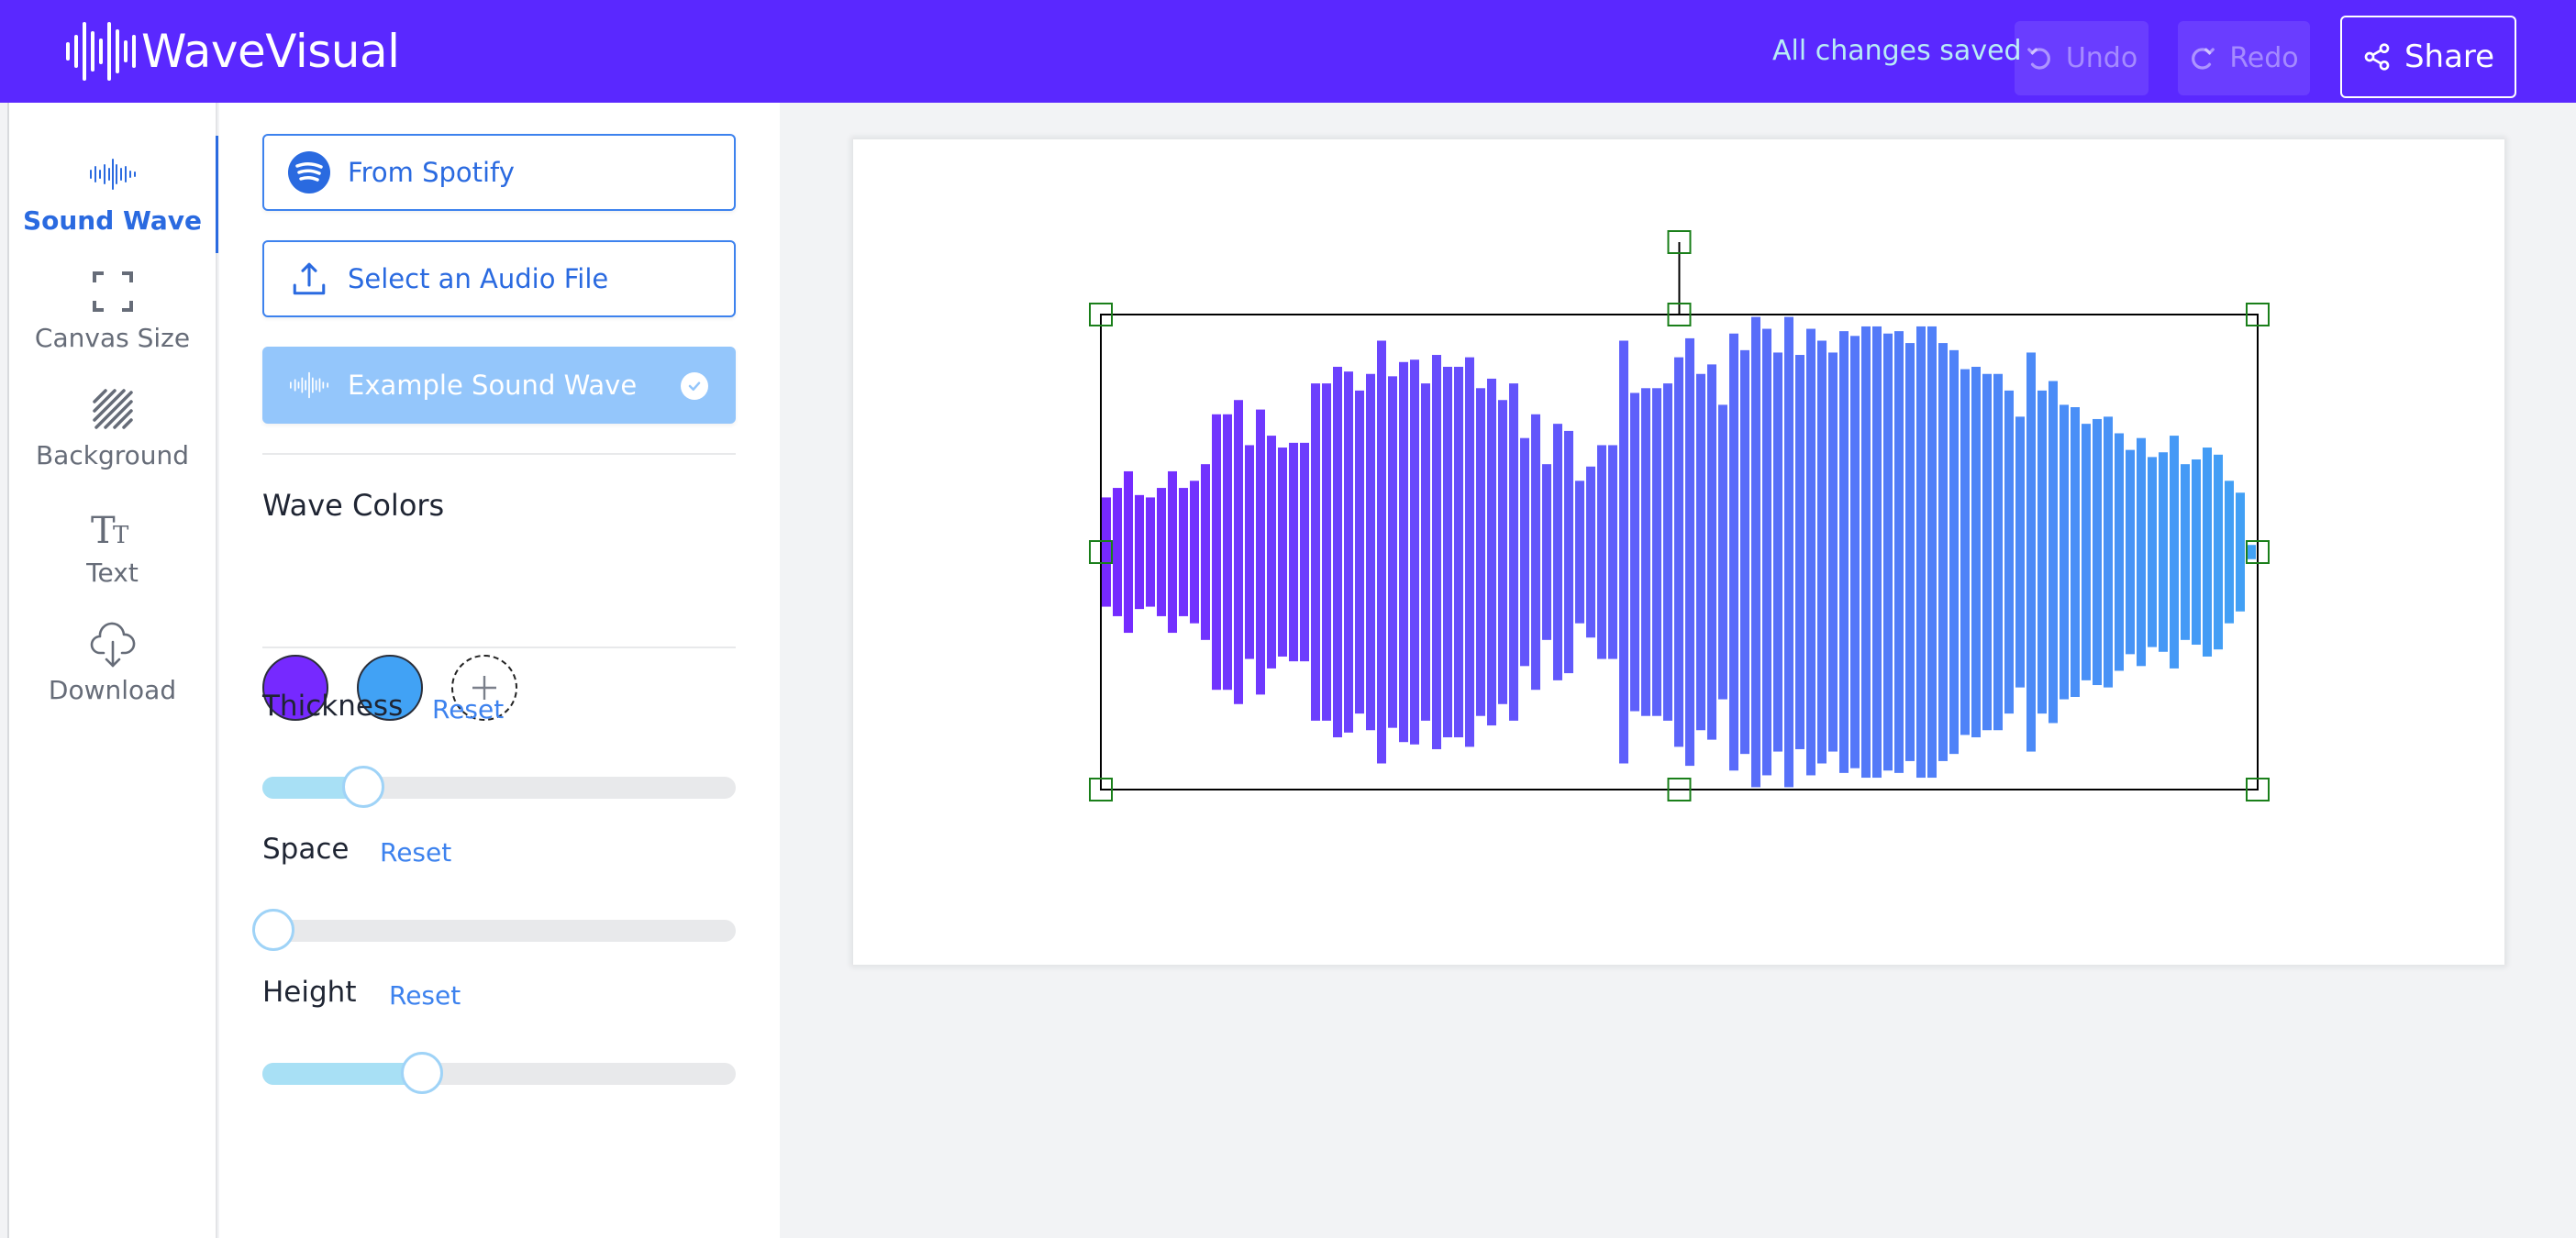  I want to click on sidebar-item-background: Background, so click(112, 426).